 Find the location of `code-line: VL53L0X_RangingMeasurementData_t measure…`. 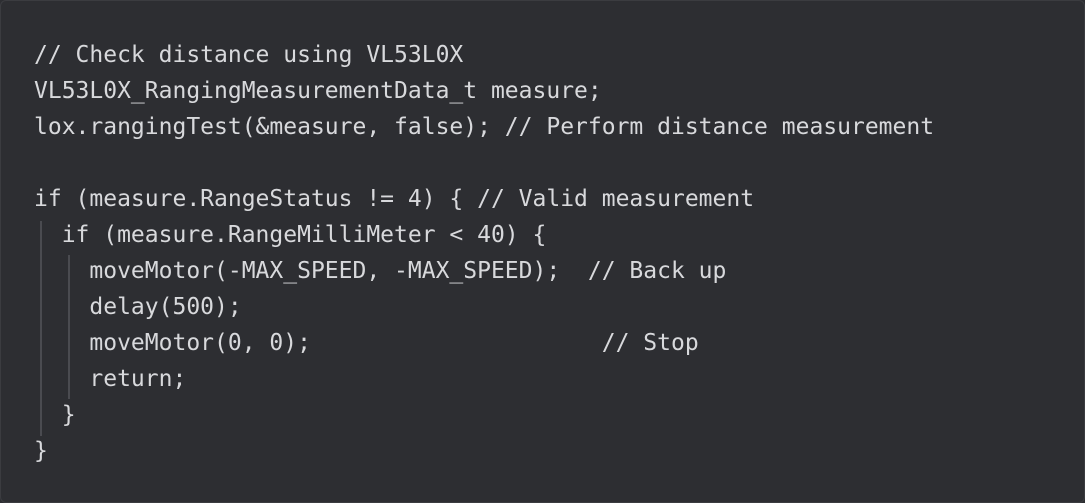

code-line: VL53L0X_RangingMeasurementData_t measure… is located at coordinates (318, 91).